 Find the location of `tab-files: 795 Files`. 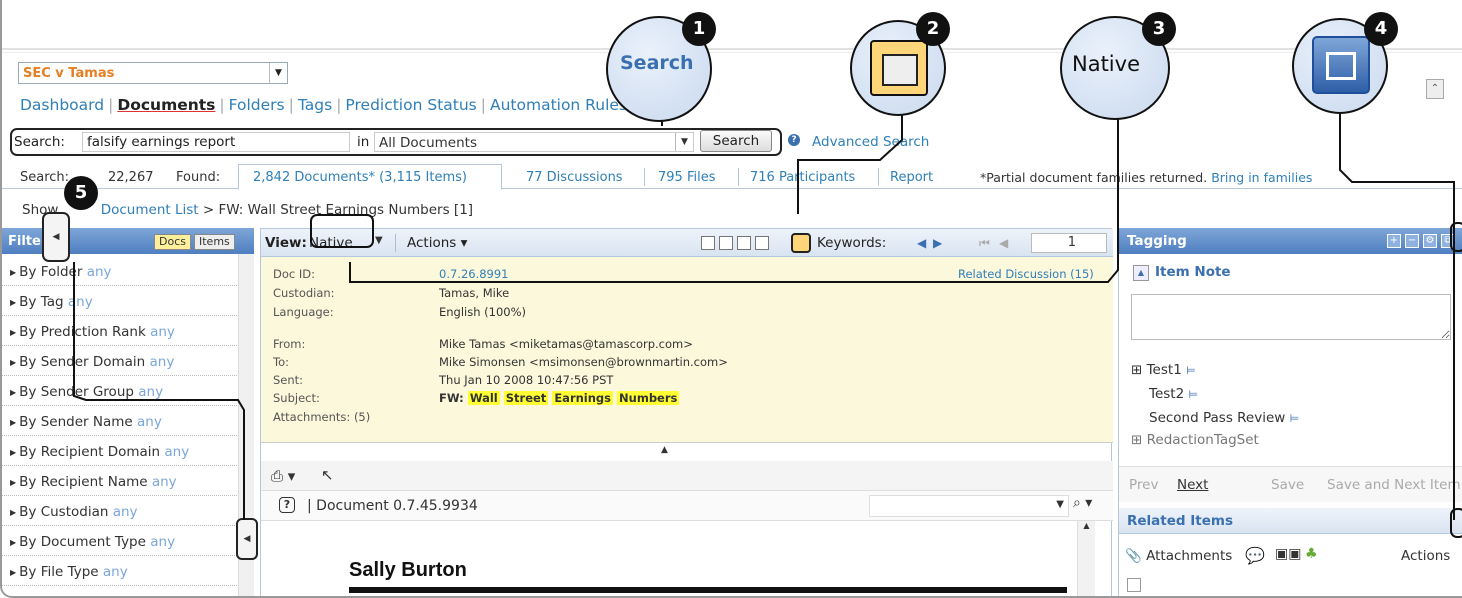

tab-files: 795 Files is located at coordinates (686, 177).